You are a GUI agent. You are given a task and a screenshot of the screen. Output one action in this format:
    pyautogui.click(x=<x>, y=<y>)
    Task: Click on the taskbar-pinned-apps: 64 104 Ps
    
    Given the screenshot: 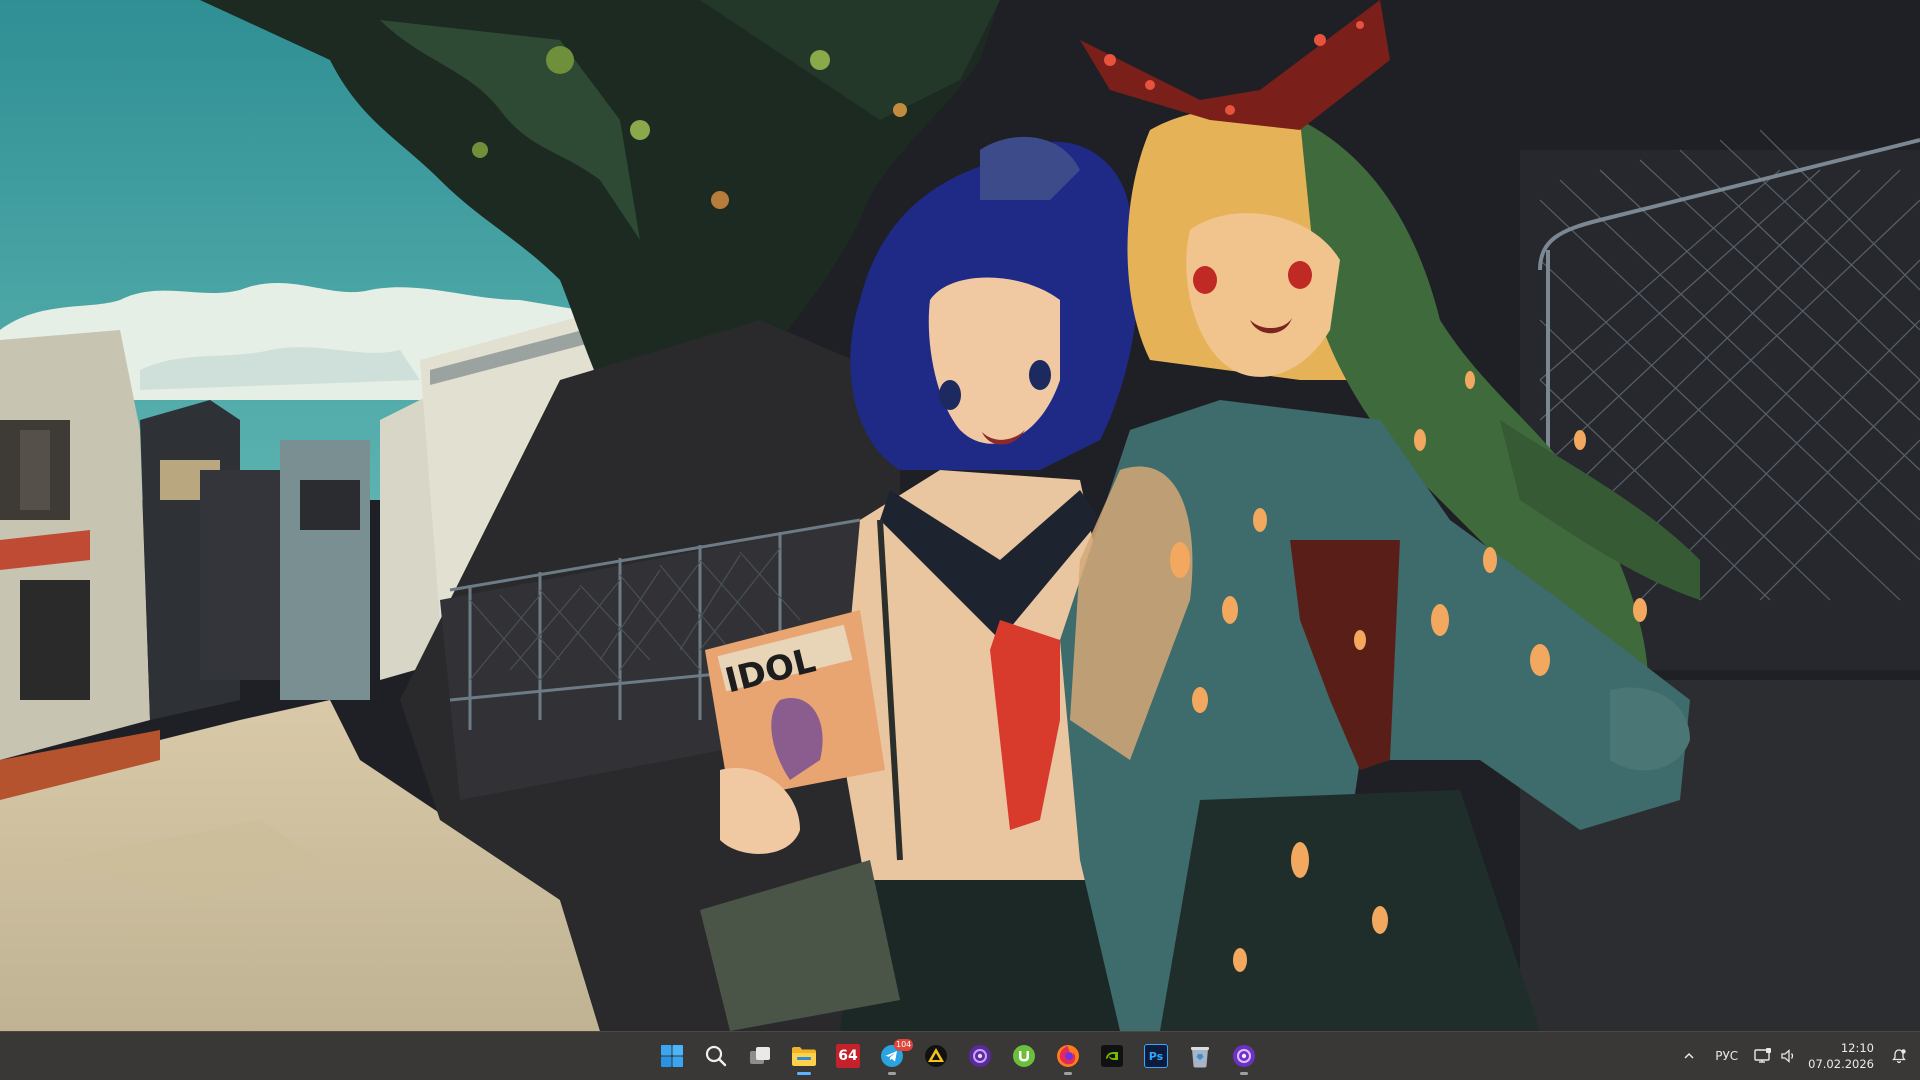 What is the action you would take?
    pyautogui.click(x=958, y=1056)
    